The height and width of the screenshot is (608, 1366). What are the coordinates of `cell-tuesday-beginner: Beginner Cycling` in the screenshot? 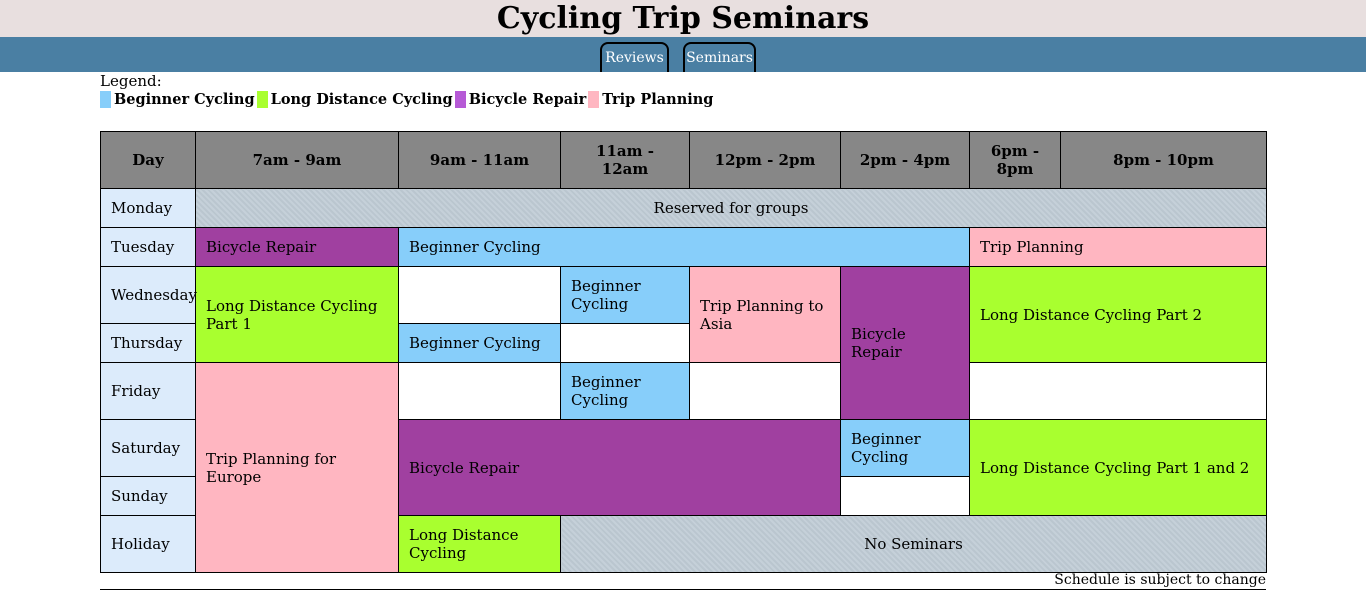 It's located at (684, 247).